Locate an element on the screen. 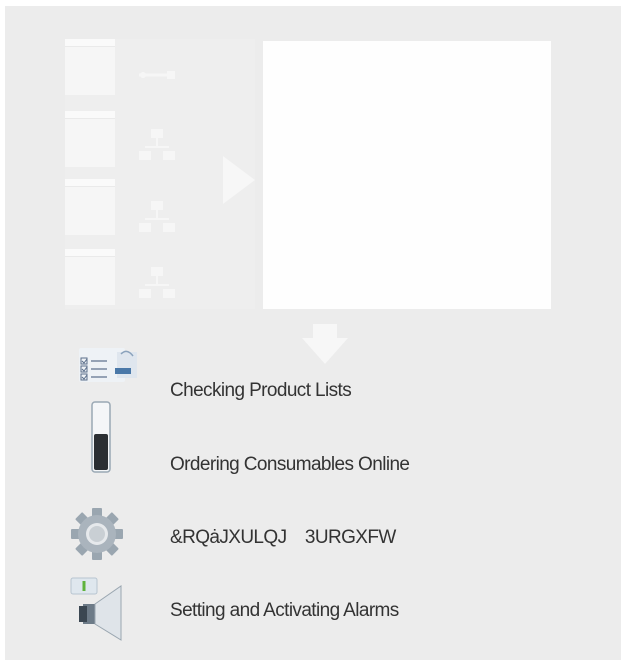 Image resolution: width=627 pixels, height=668 pixels. feature-alarms: Setting and Activating Alarms is located at coordinates (325, 611).